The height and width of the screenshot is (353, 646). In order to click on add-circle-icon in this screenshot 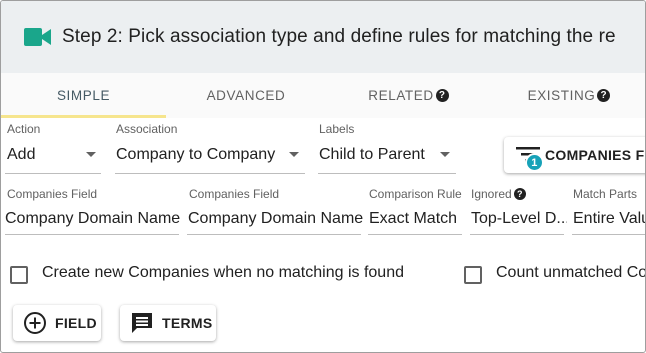, I will do `click(35, 323)`.